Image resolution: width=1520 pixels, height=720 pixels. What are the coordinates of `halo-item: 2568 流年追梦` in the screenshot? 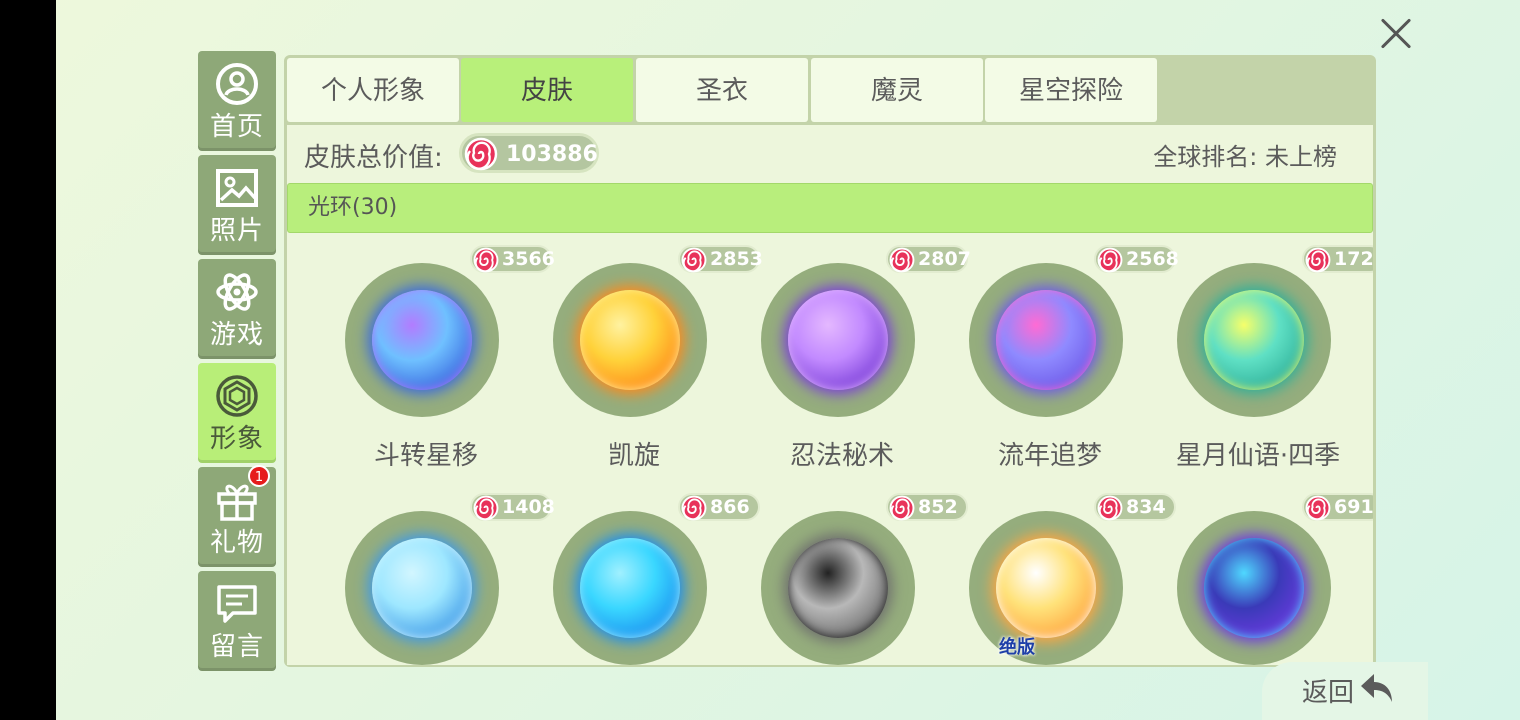 It's located at (1059, 365).